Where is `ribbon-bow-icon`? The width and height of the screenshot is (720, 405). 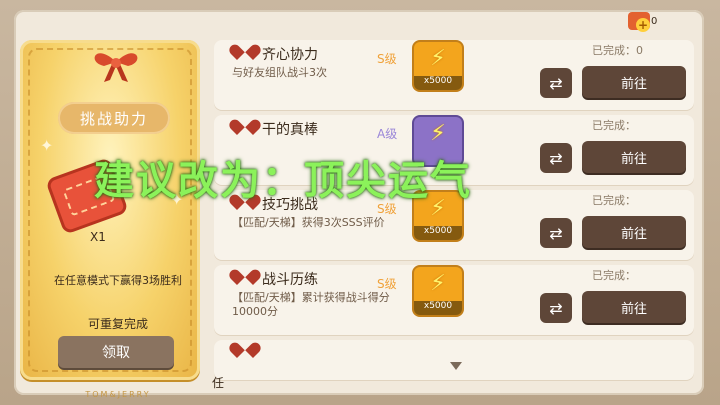 ribbon-bow-icon is located at coordinates (116, 67).